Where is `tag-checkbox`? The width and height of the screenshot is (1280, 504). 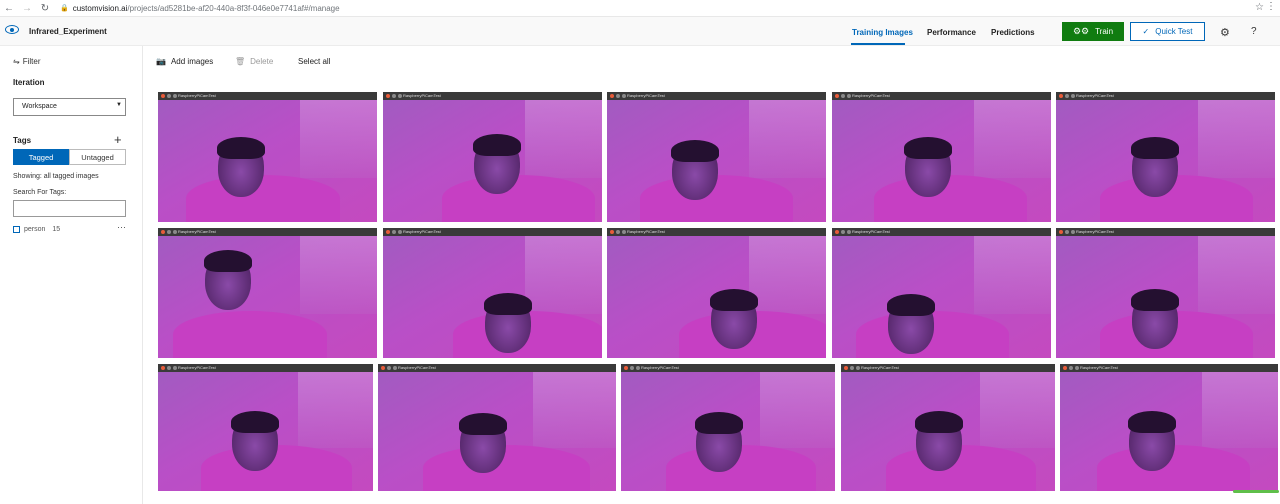
tag-checkbox is located at coordinates (16, 229).